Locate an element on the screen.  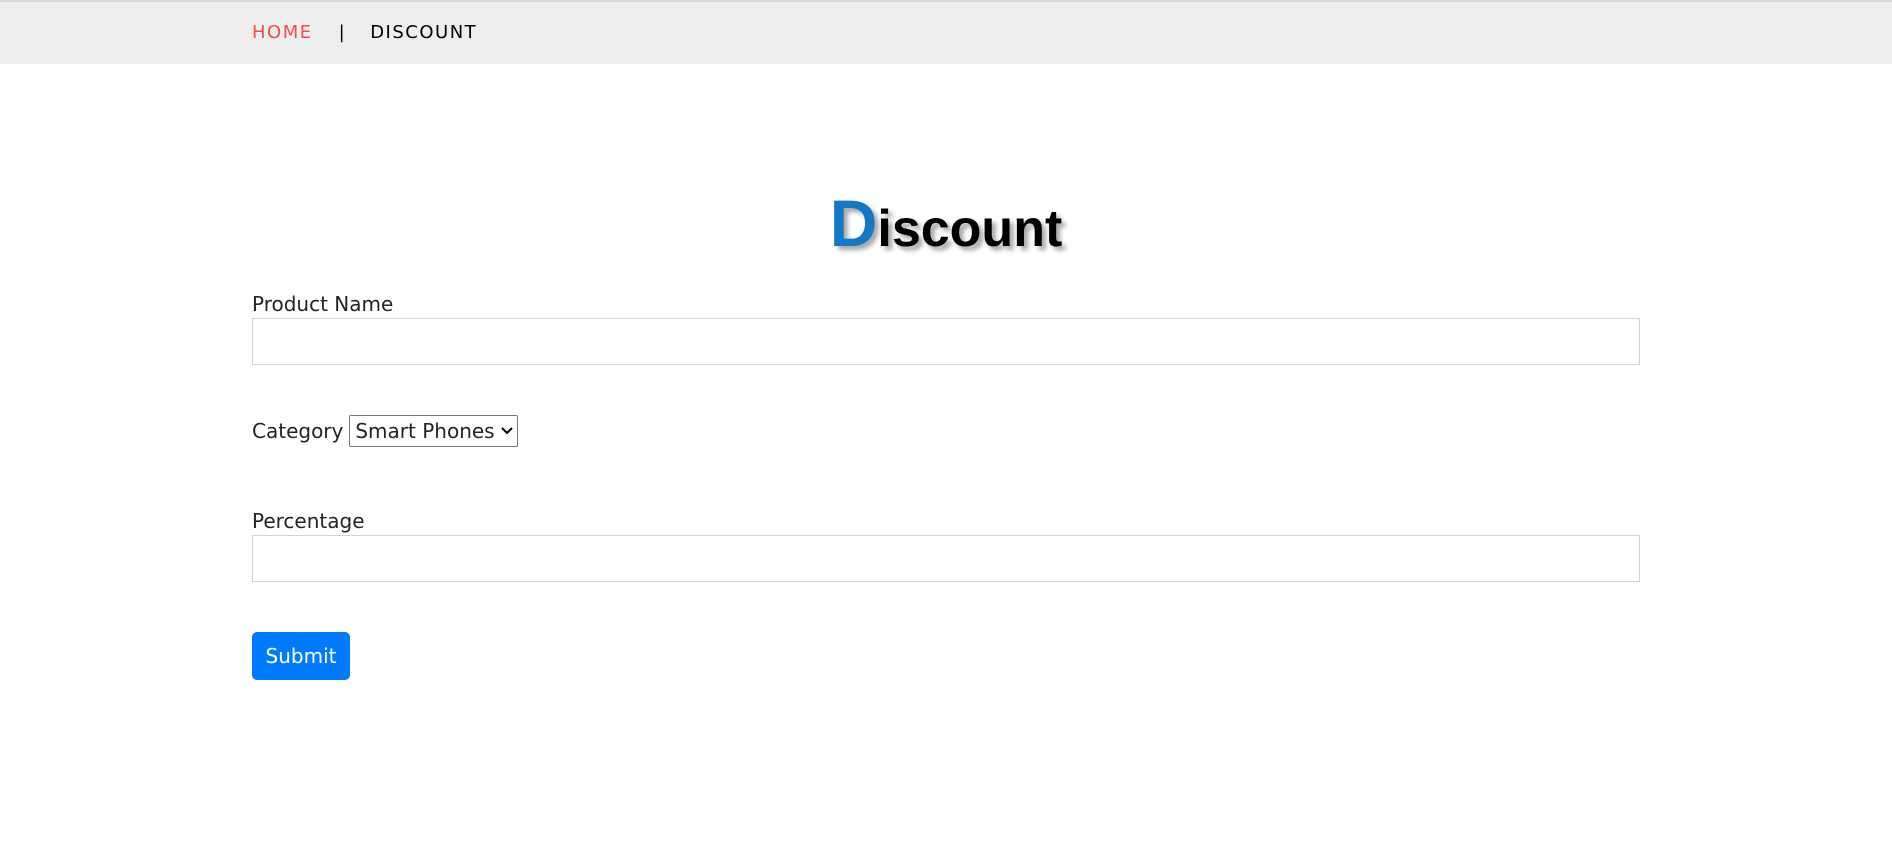
top-navbar: HOME | DISCOUNT is located at coordinates (946, 32).